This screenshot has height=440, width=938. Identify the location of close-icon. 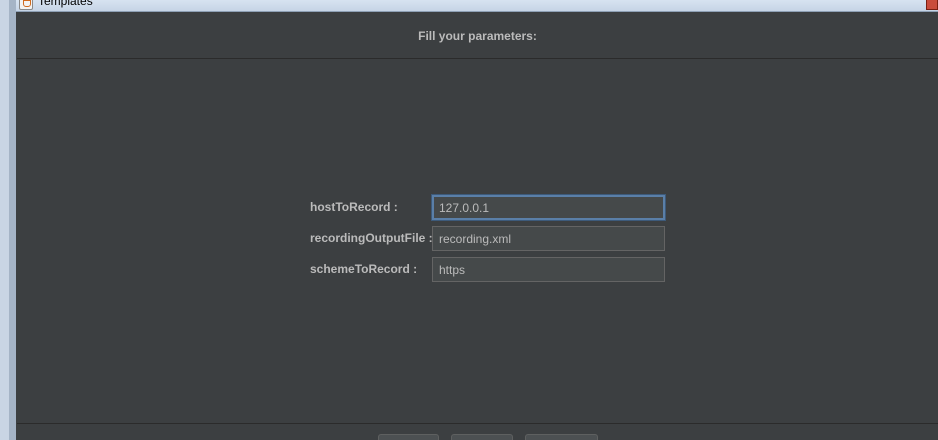
(932, 5).